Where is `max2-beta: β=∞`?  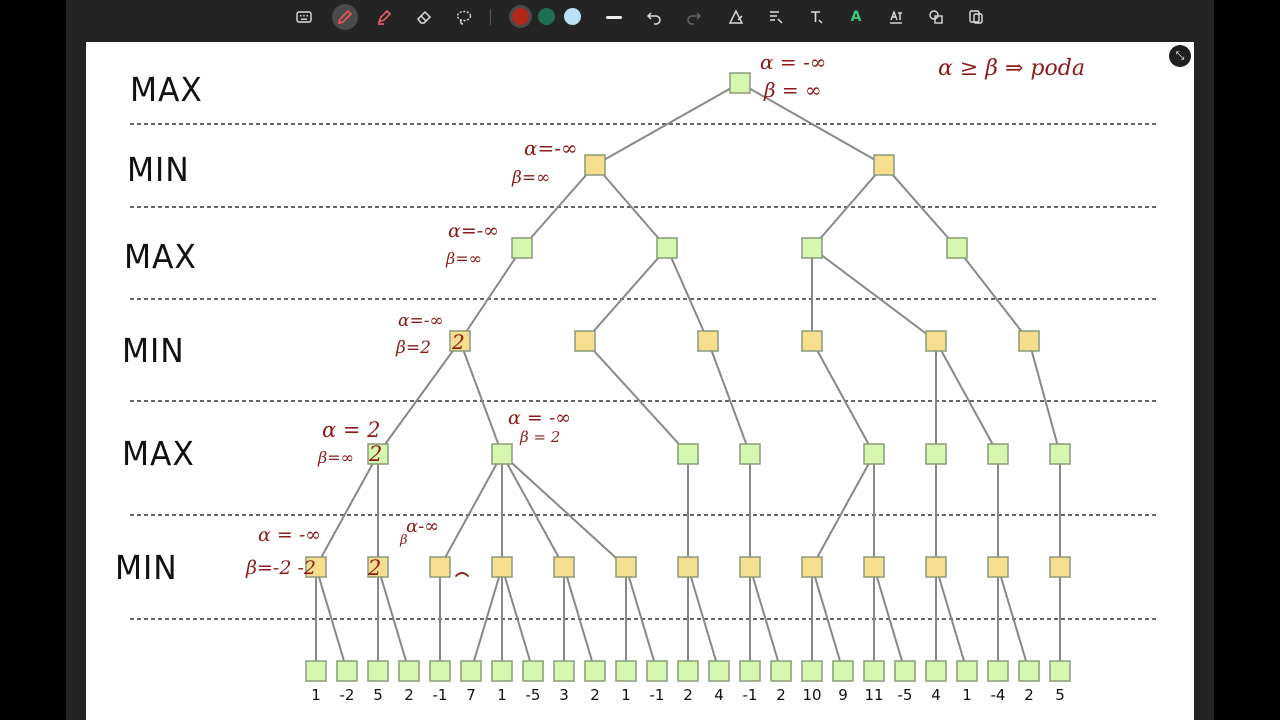 max2-beta: β=∞ is located at coordinates (464, 258).